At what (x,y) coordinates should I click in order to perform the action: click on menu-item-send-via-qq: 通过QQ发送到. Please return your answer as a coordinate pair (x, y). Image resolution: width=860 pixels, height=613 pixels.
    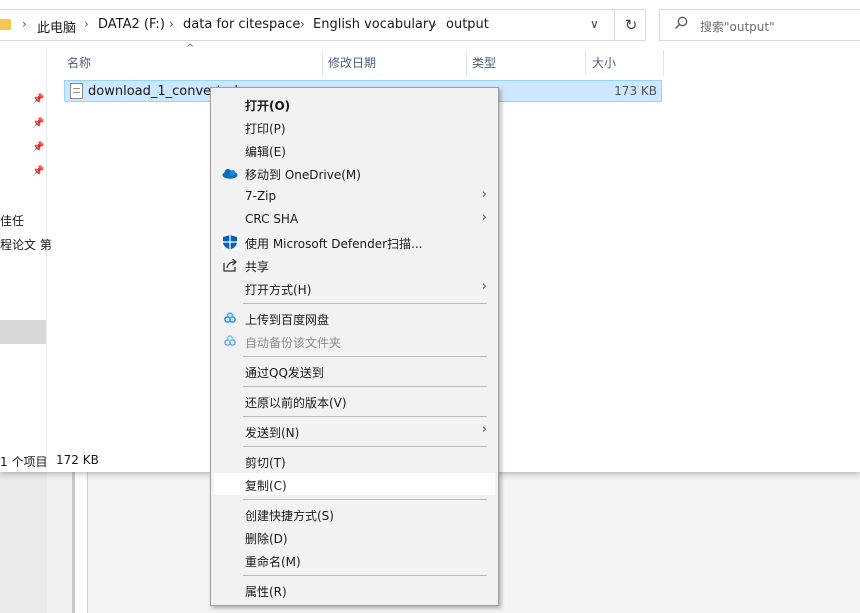
    Looking at the image, I should click on (354, 371).